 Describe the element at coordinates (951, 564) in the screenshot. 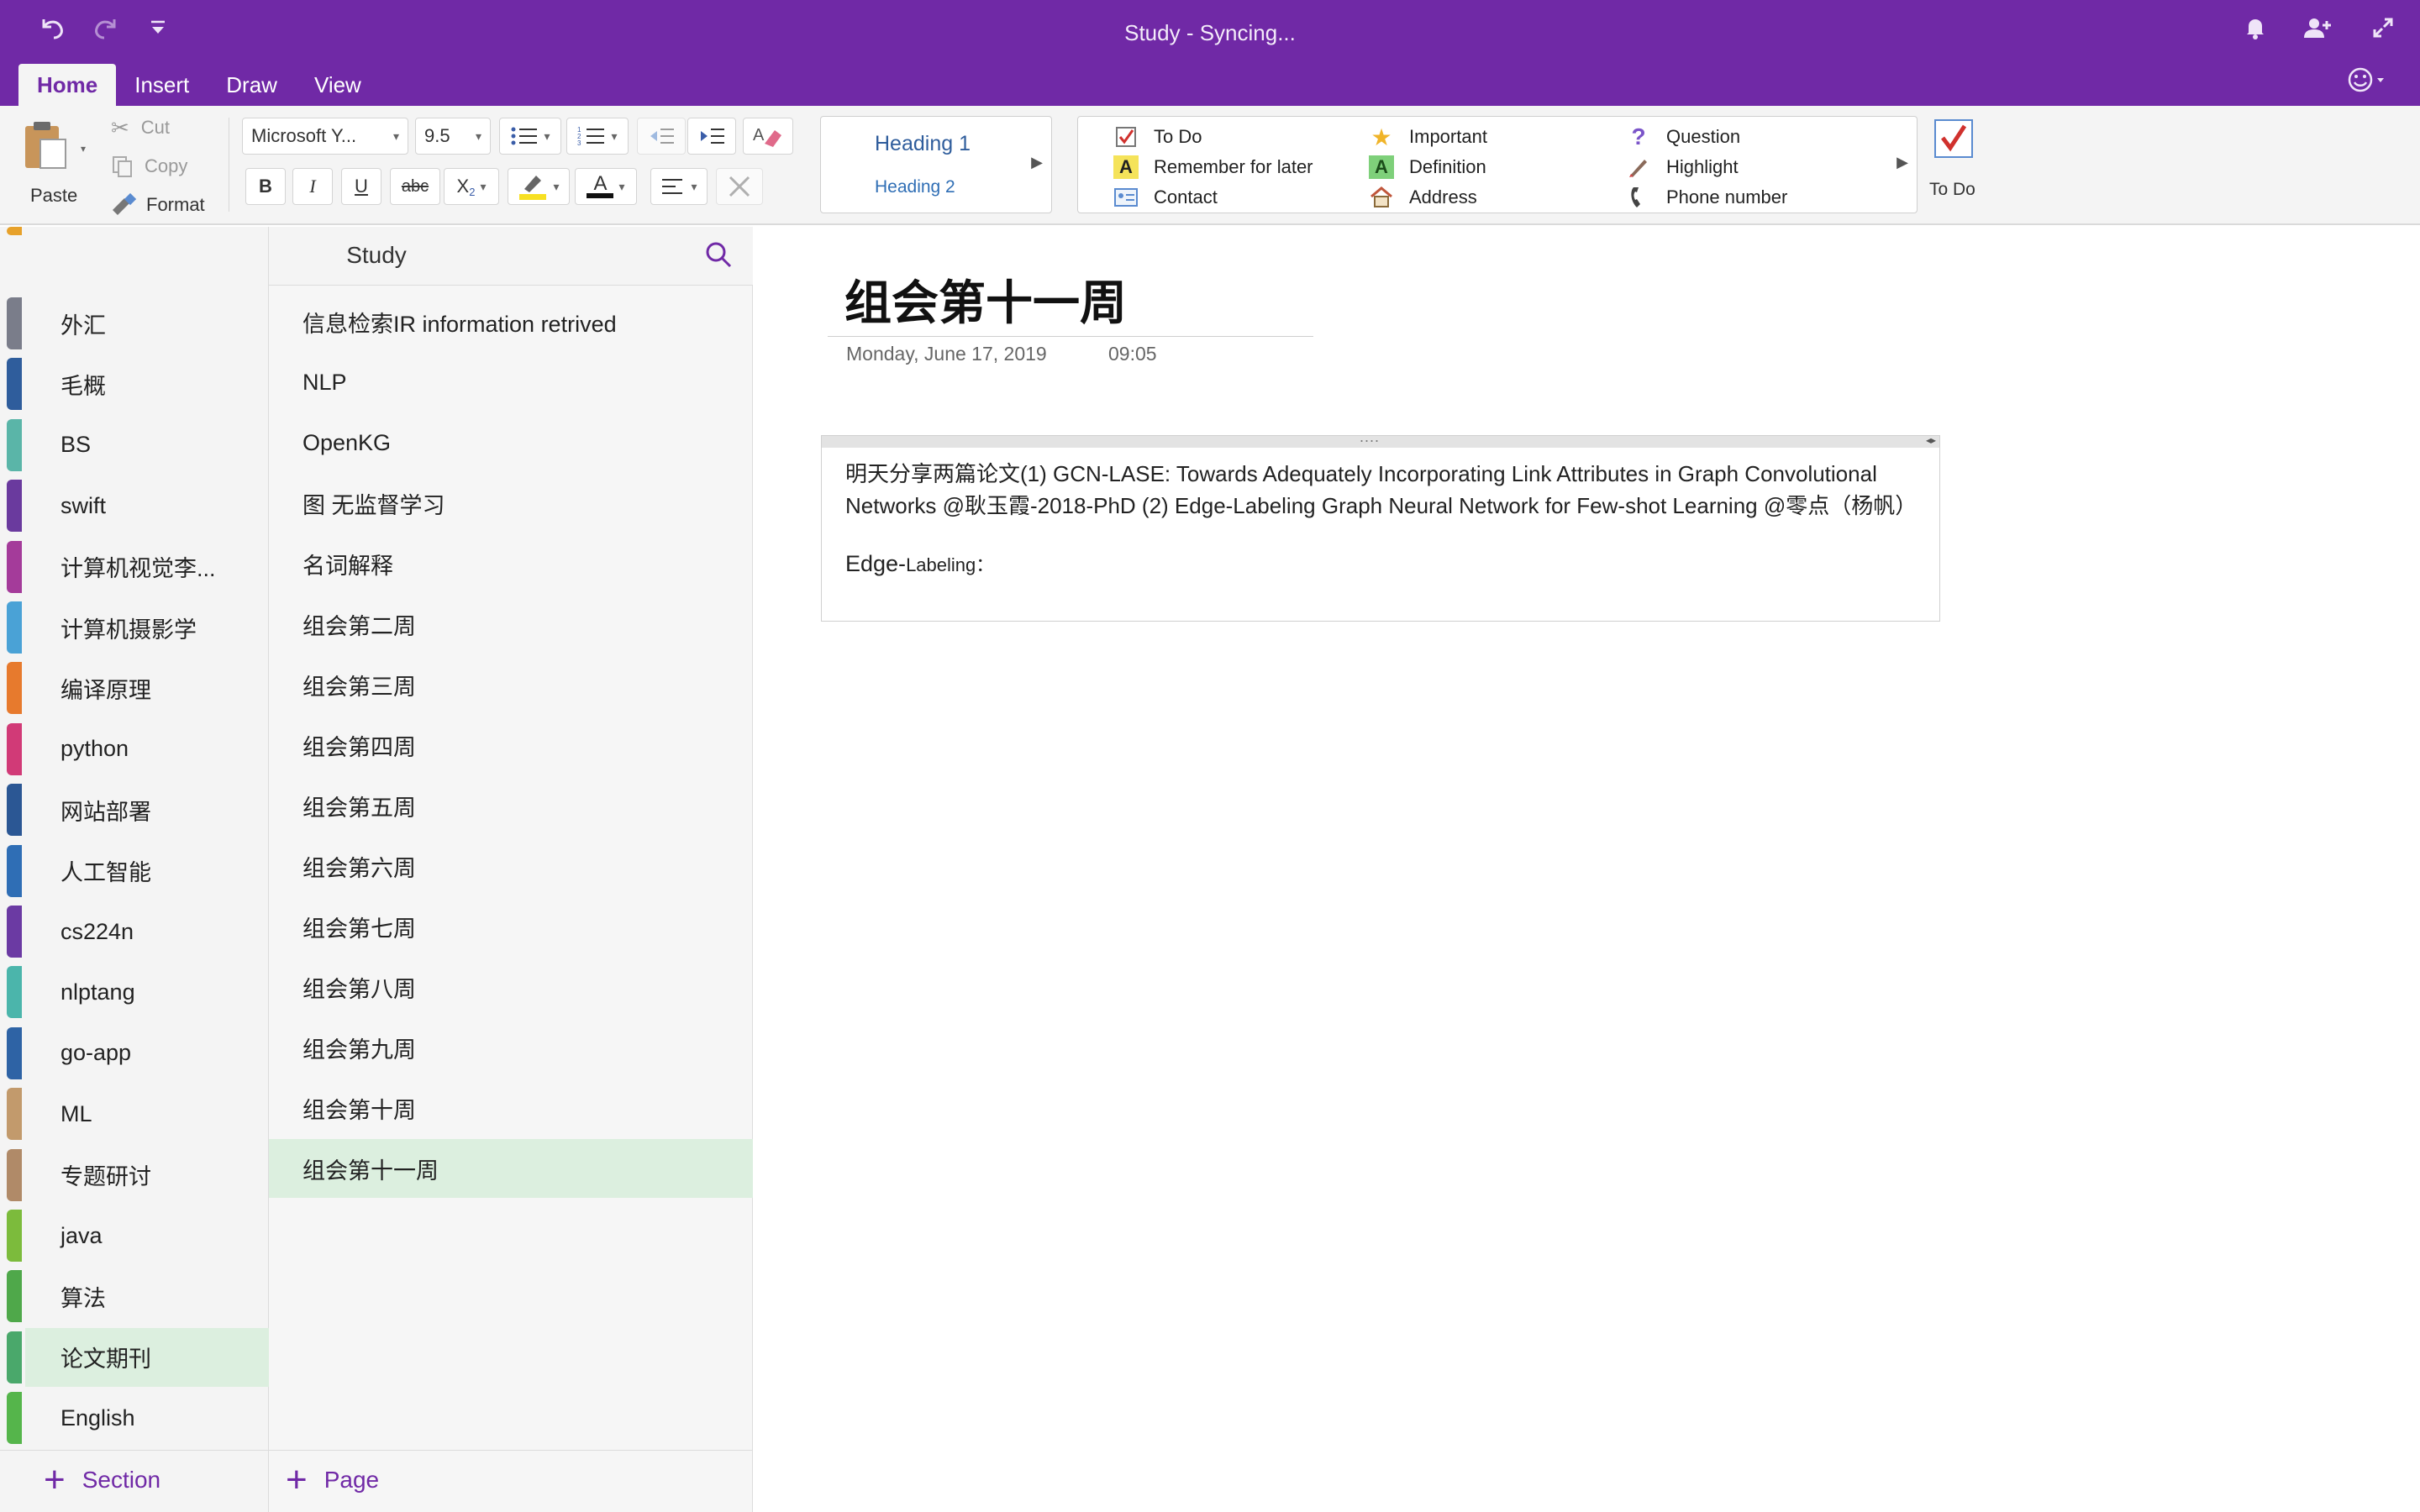

I see `note-subheading-small: Labeling：` at that location.